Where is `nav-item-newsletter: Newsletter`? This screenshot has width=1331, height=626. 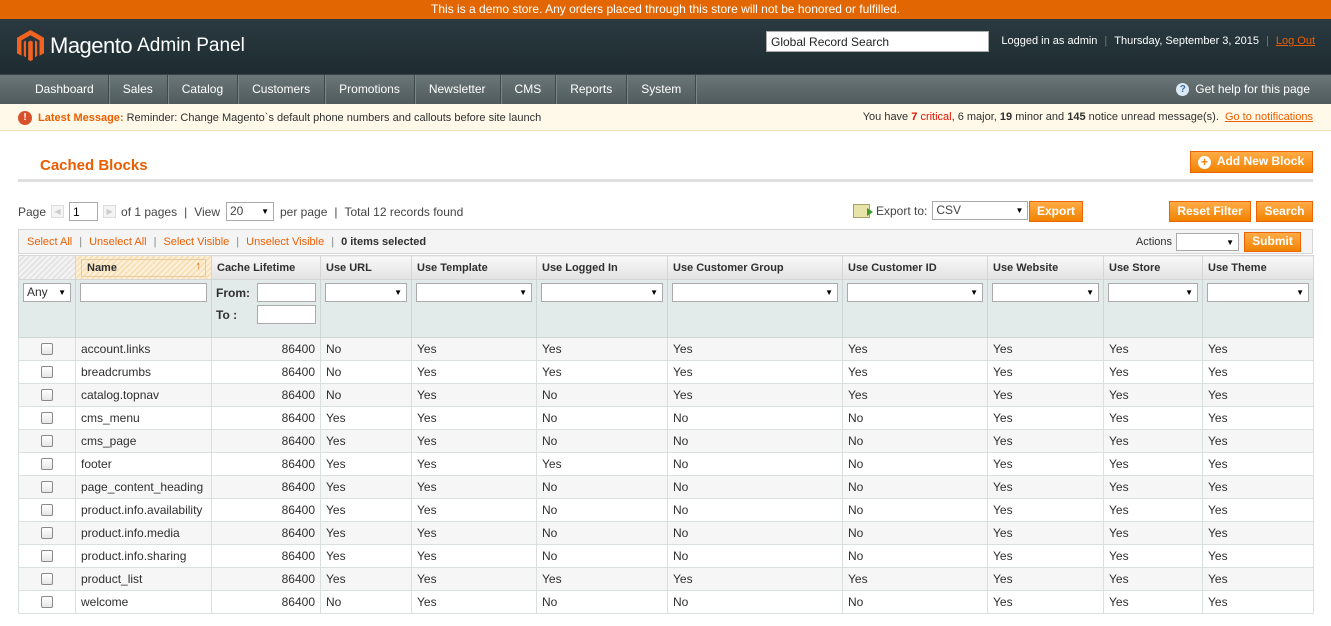
nav-item-newsletter: Newsletter is located at coordinates (458, 89).